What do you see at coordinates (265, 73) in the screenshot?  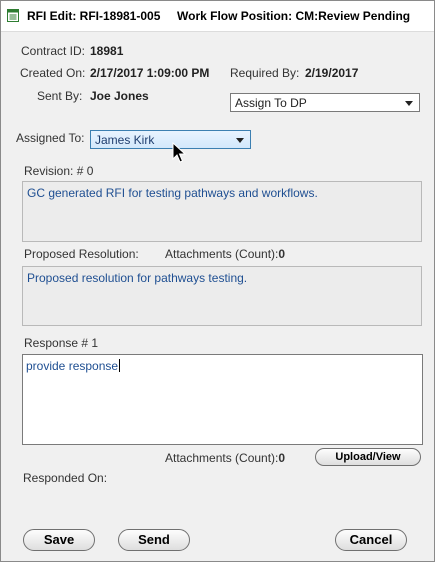 I see `required-by-label: Required By:` at bounding box center [265, 73].